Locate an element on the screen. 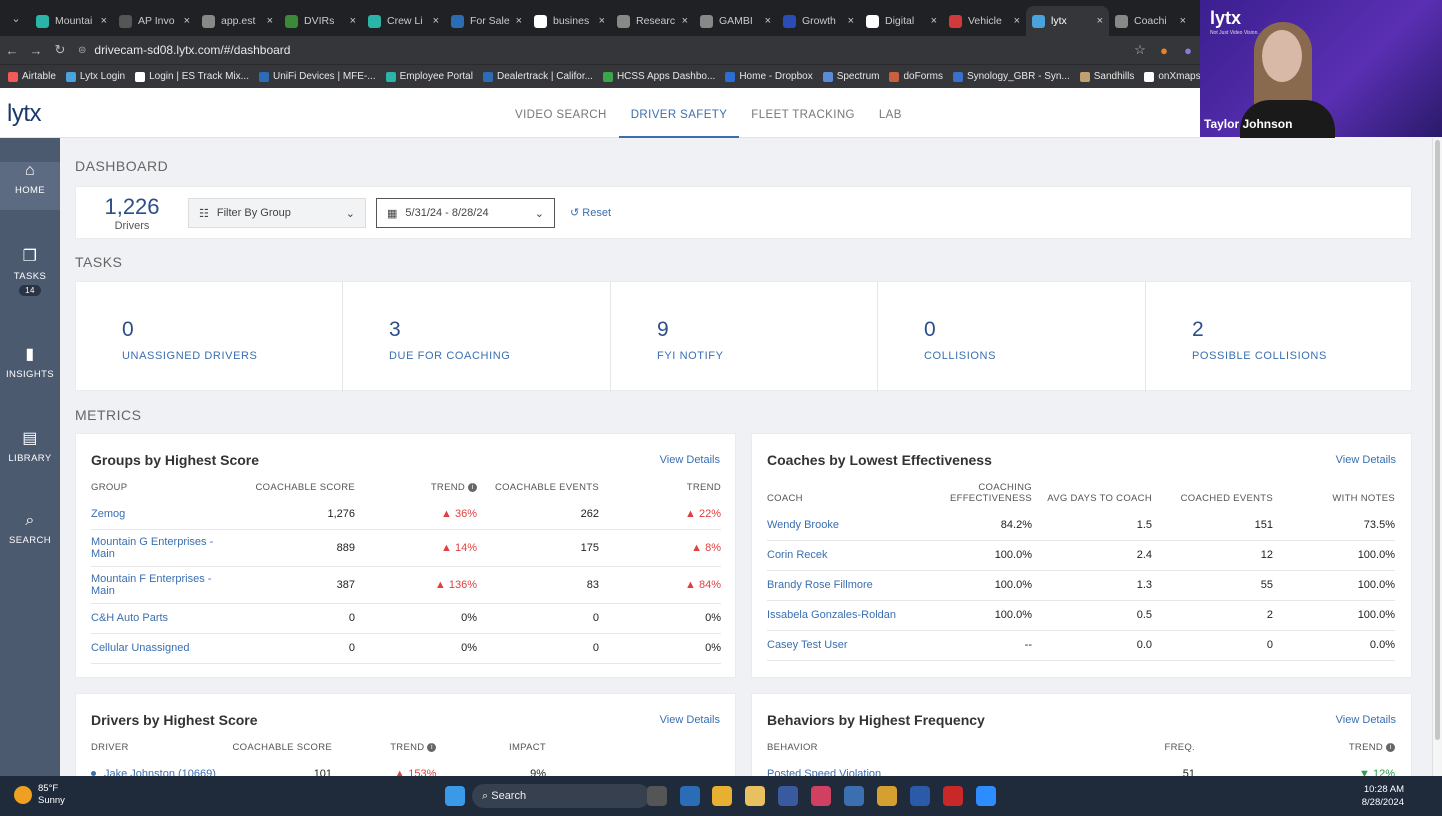 This screenshot has width=1442, height=816. browser-tab: Coachi × is located at coordinates (1150, 21).